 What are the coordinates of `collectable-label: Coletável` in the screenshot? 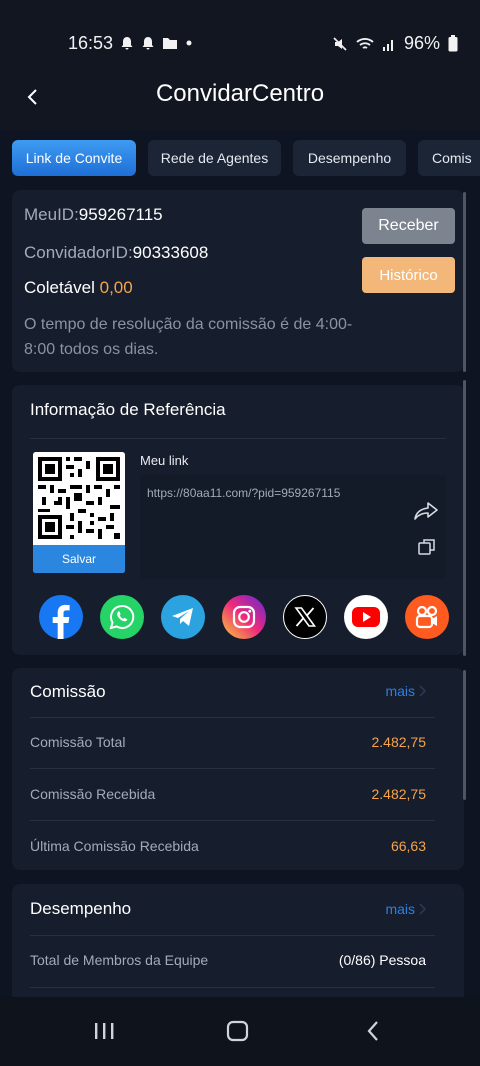 It's located at (59, 287).